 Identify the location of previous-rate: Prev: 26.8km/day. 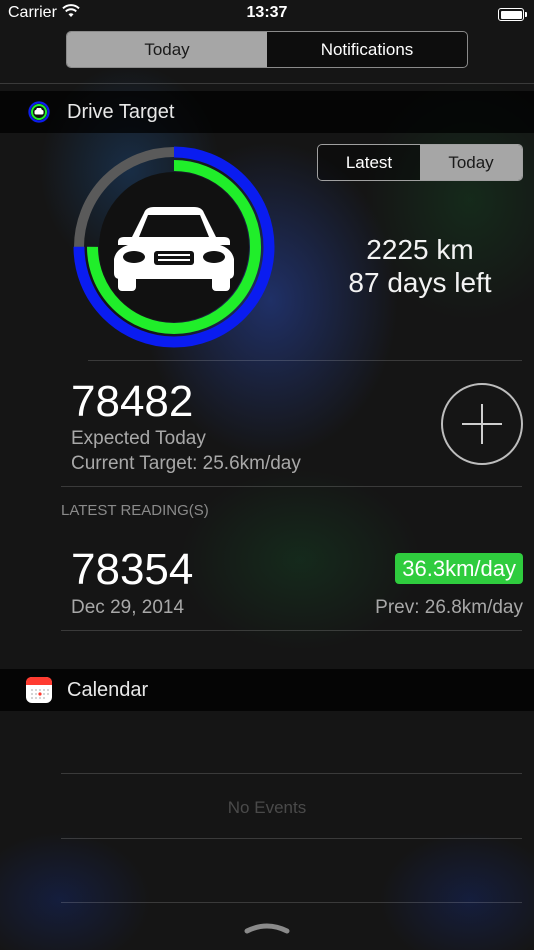
(449, 607).